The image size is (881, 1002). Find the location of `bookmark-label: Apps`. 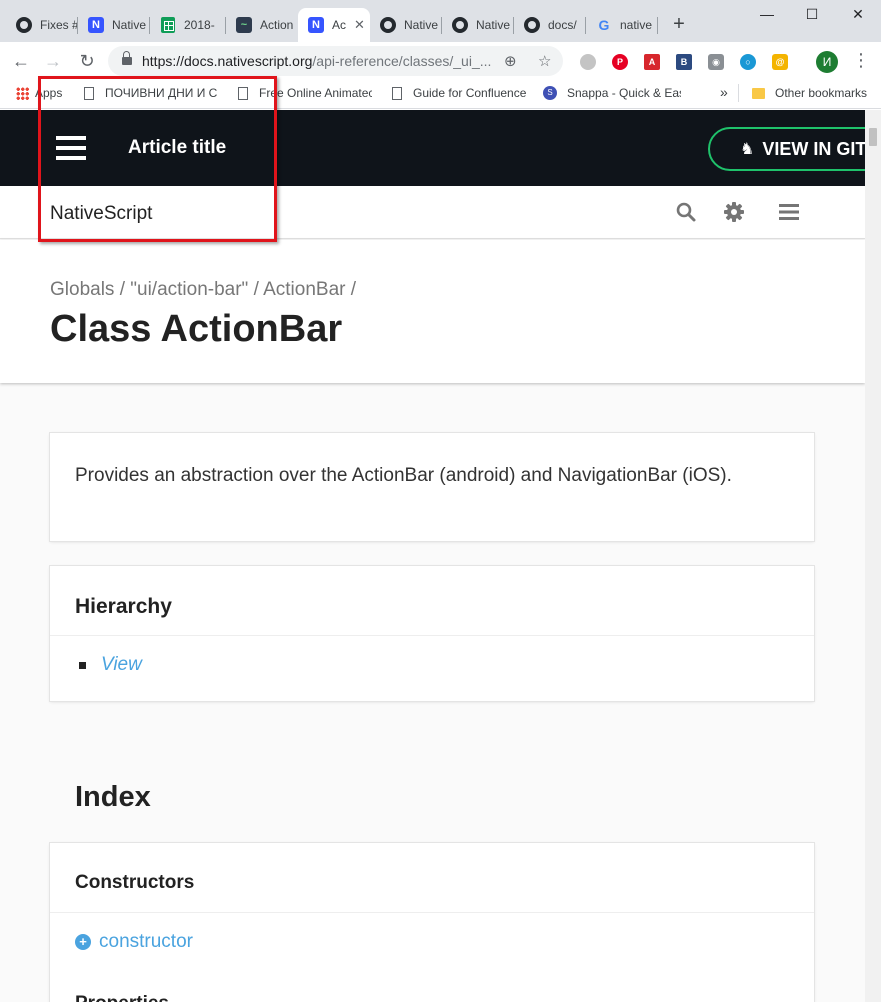

bookmark-label: Apps is located at coordinates (49, 93).